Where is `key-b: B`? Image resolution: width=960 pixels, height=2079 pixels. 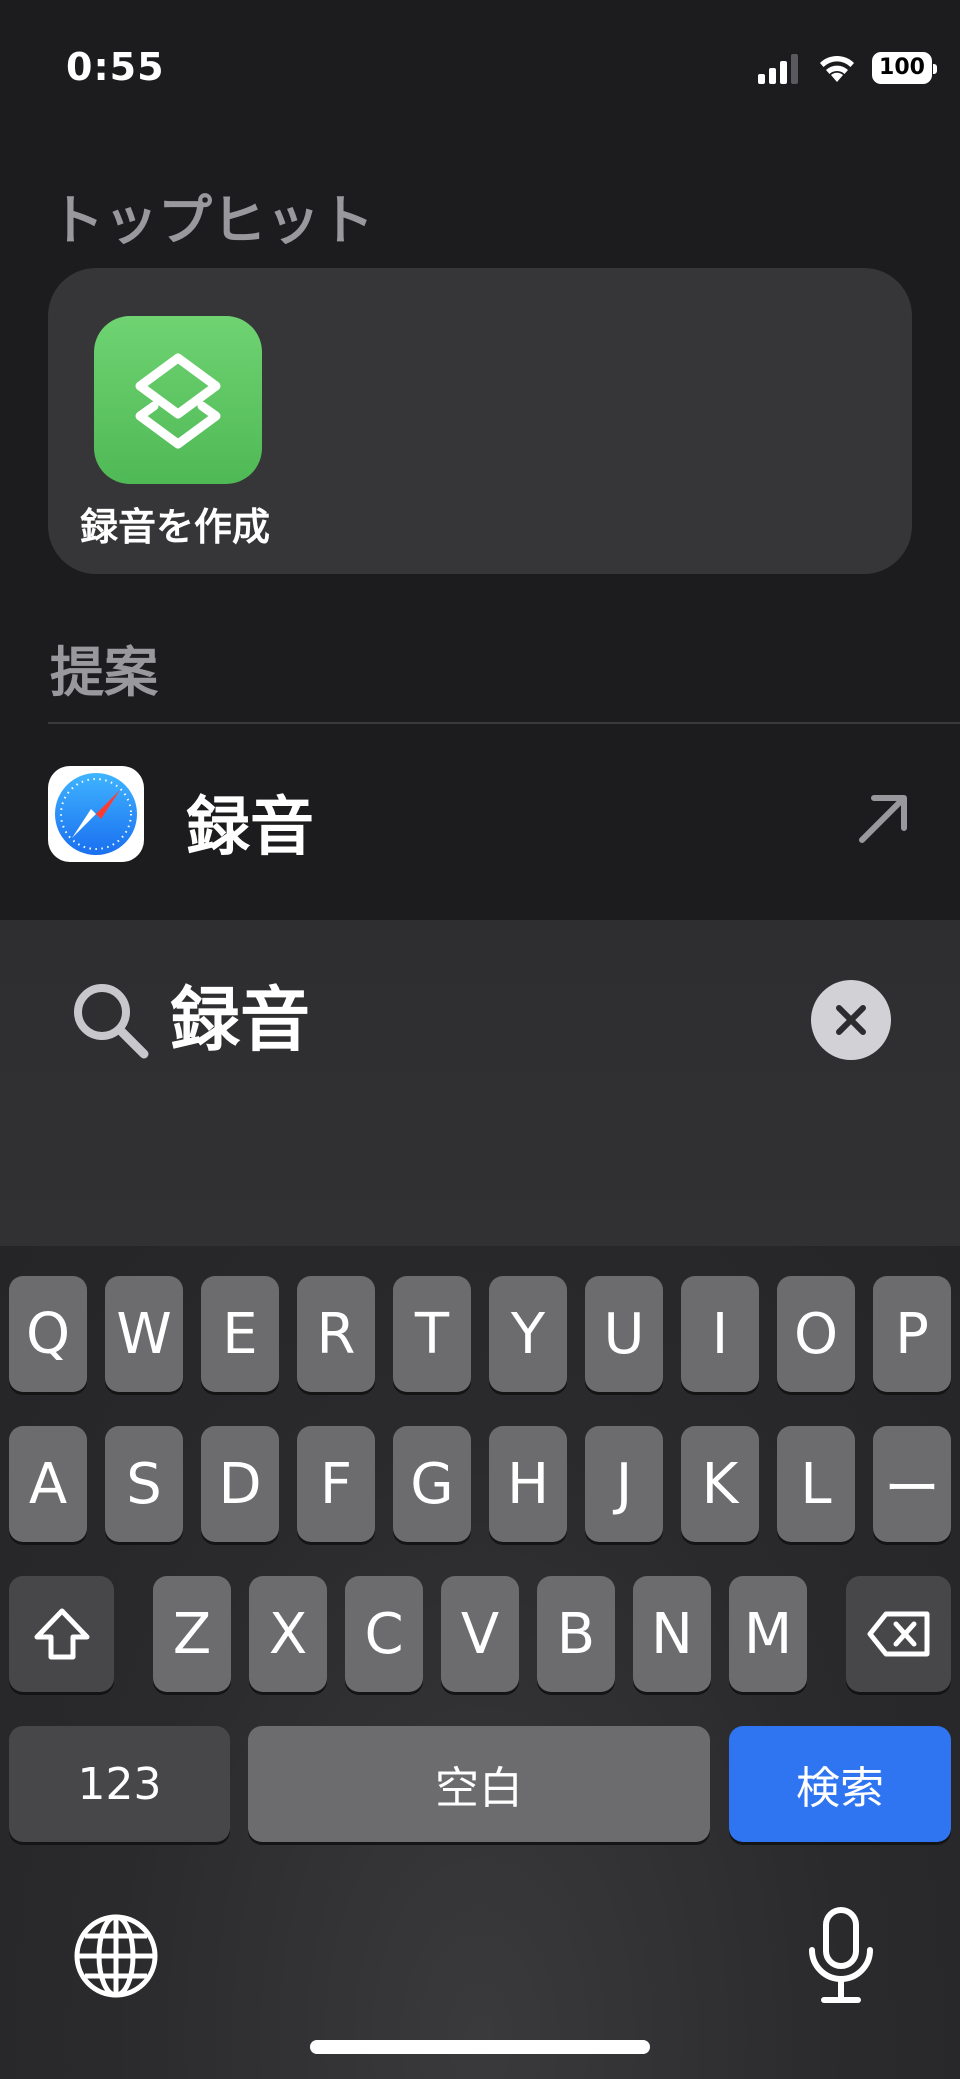 key-b: B is located at coordinates (576, 1634).